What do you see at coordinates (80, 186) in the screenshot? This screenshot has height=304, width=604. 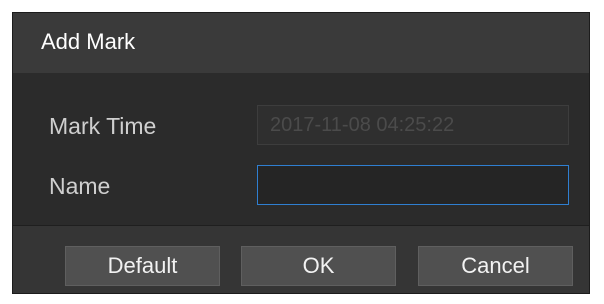 I see `name-label: Name` at bounding box center [80, 186].